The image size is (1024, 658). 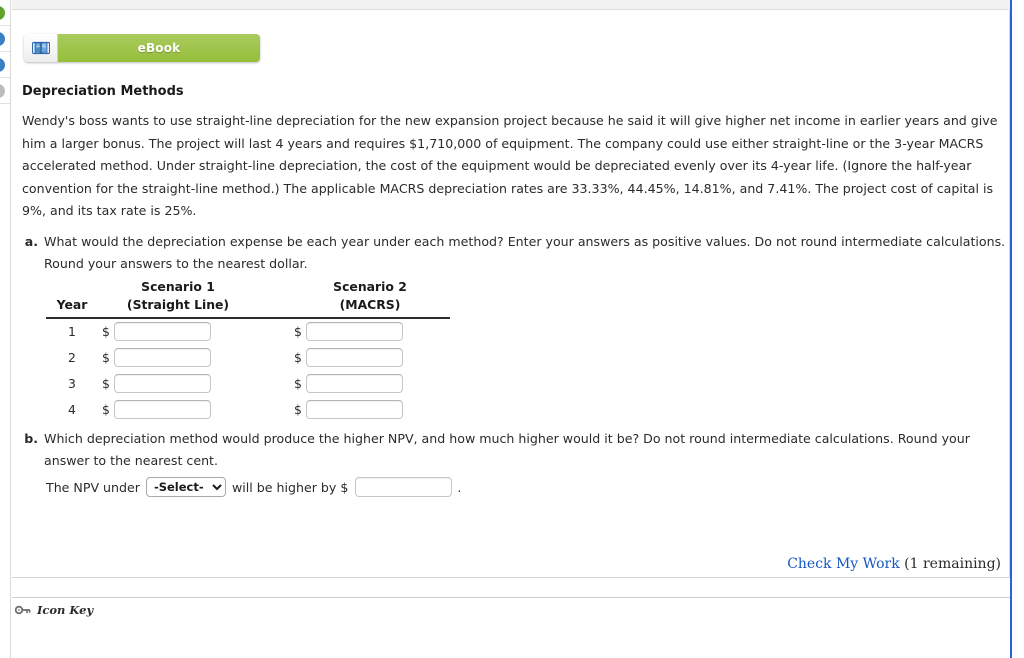 What do you see at coordinates (72, 357) in the screenshot?
I see `cell-year: 2` at bounding box center [72, 357].